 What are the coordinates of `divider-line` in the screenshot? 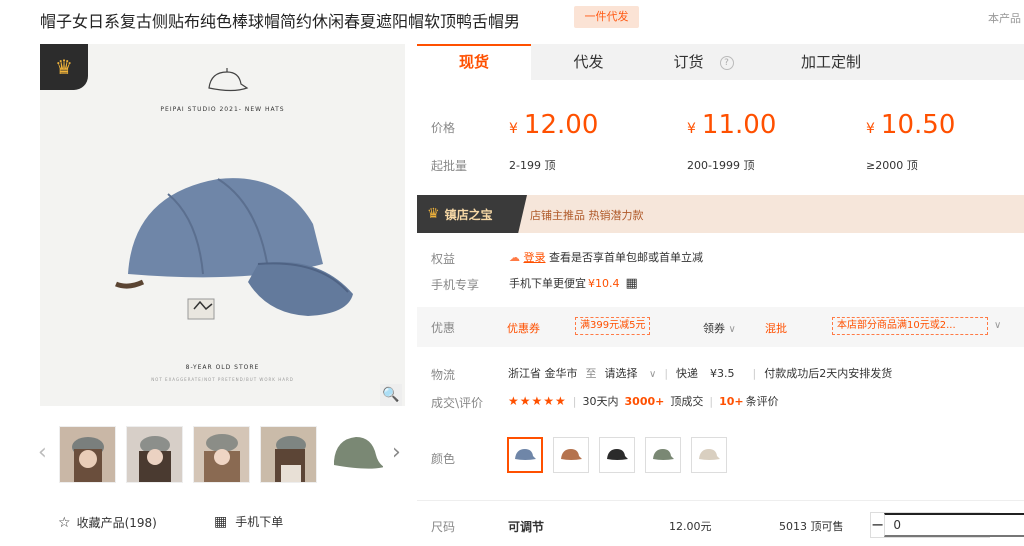 It's located at (720, 500).